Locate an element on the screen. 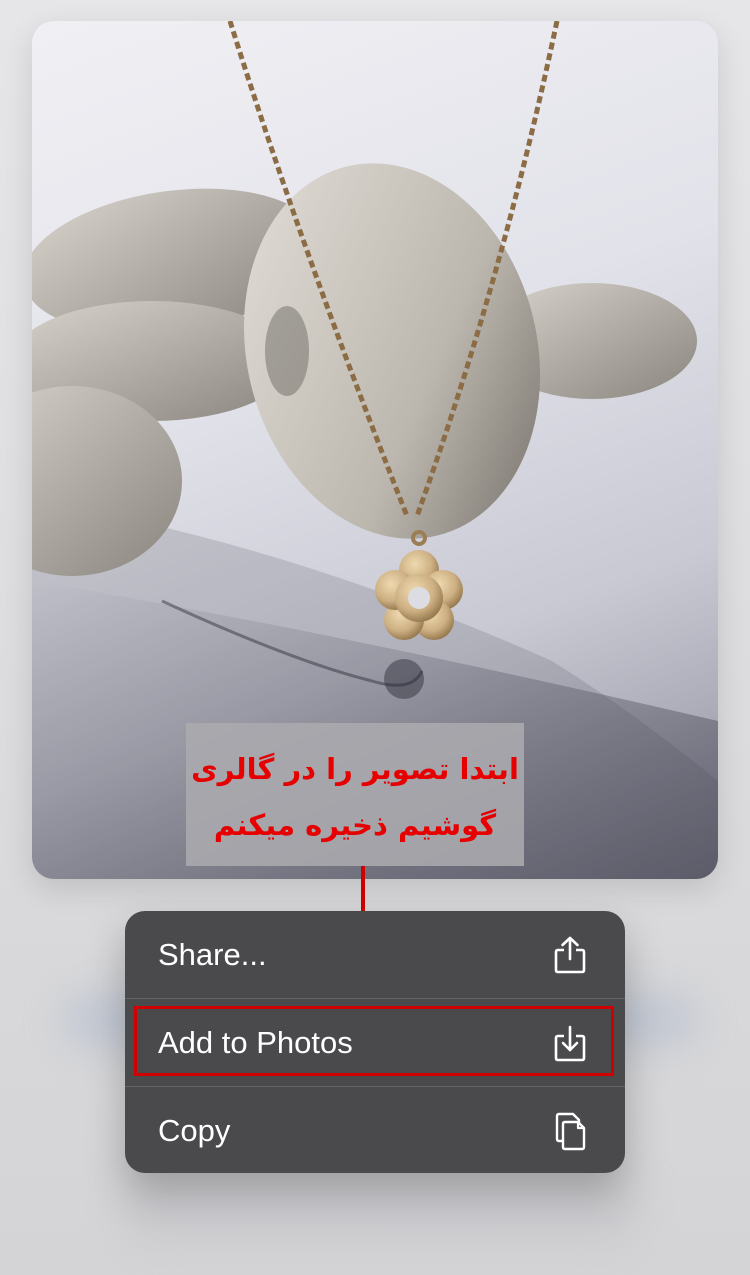  annotation-line-2: گوشیم ذخیره میکنم is located at coordinates (355, 824).